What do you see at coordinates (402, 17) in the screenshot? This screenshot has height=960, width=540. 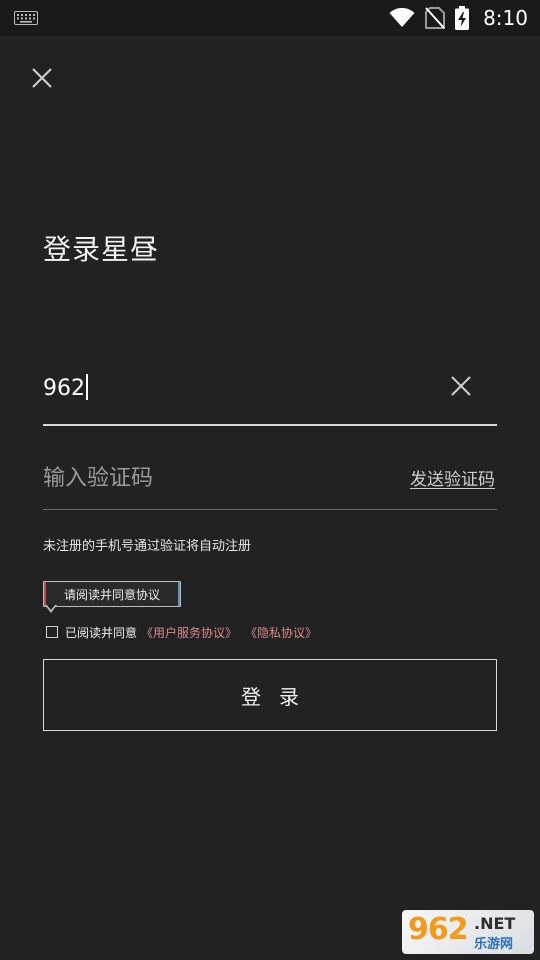 I see `wifi-icon` at bounding box center [402, 17].